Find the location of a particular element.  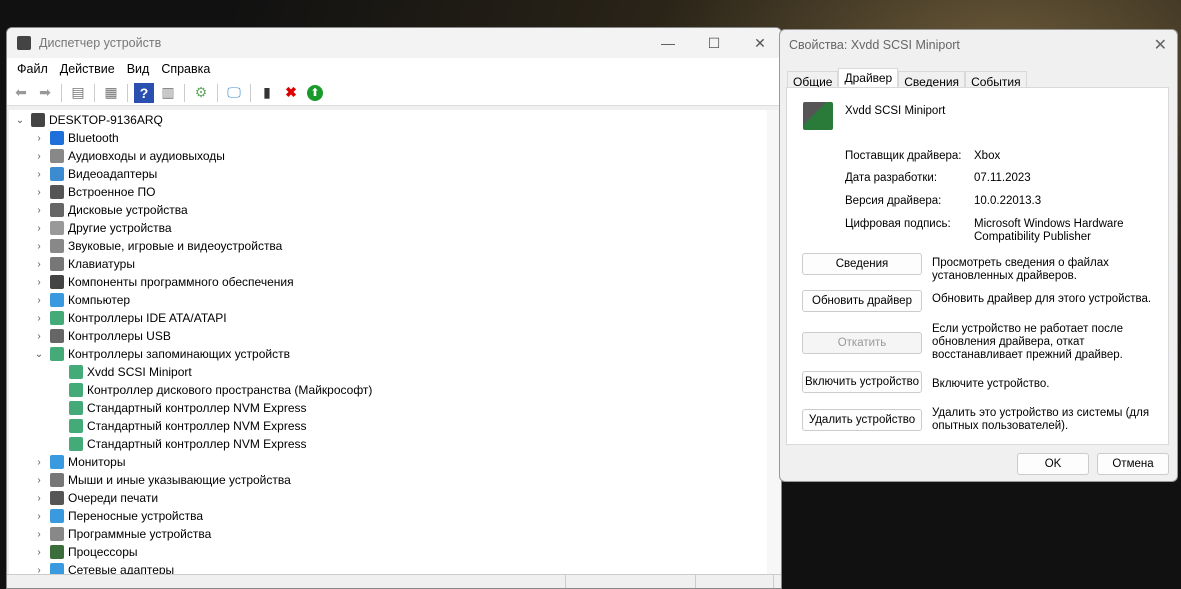

tree-item-label: Очереди печати is located at coordinates (113, 498).